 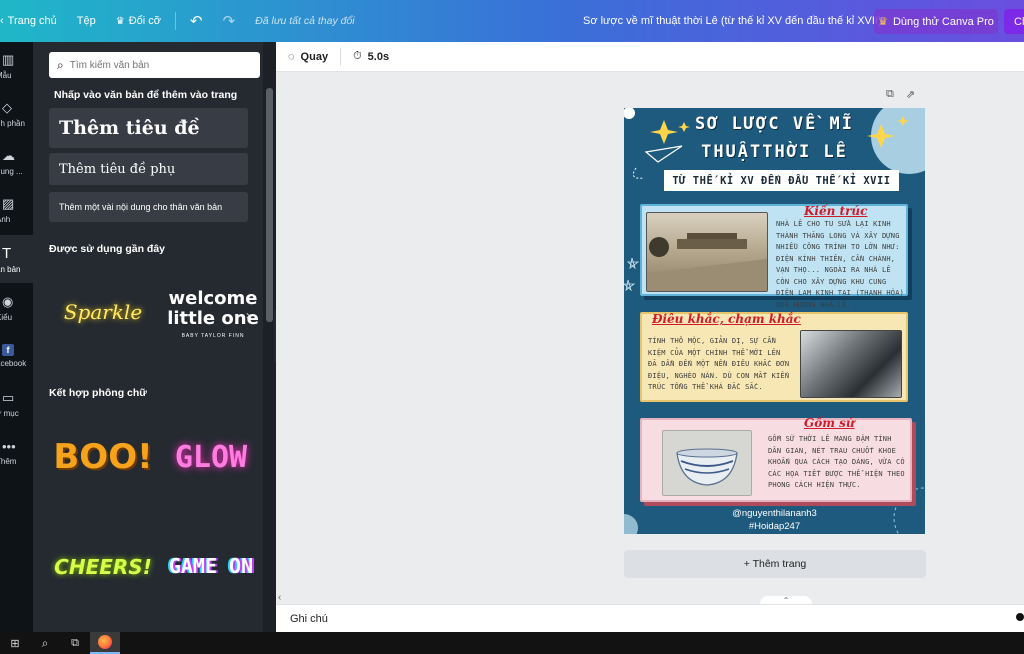 I want to click on divider, so click(x=176, y=21).